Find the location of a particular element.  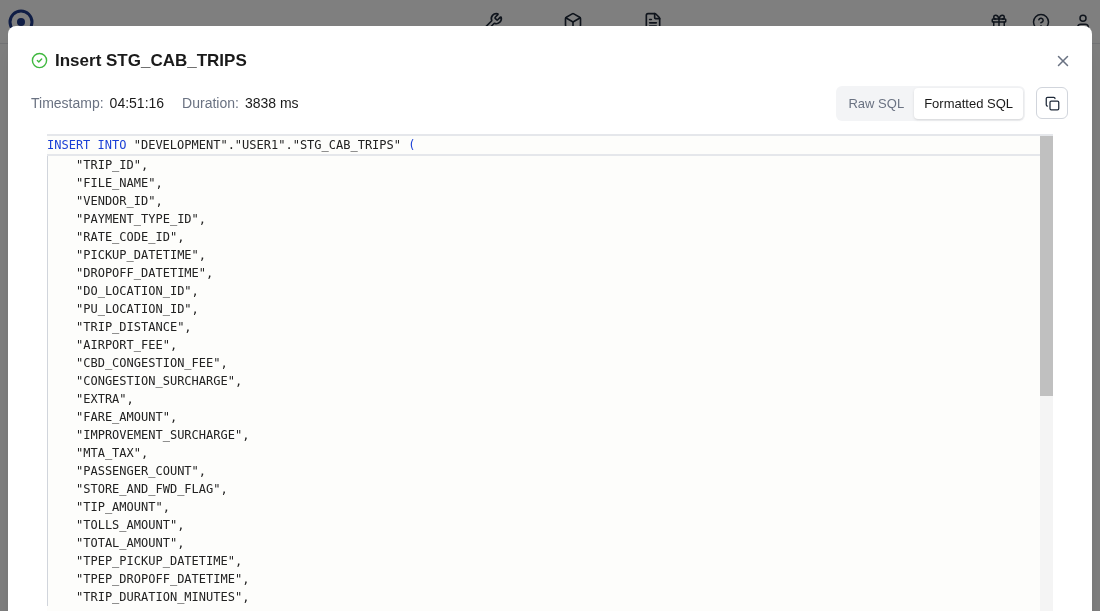

code-line: "TIP_AMOUNT", is located at coordinates (123, 507).